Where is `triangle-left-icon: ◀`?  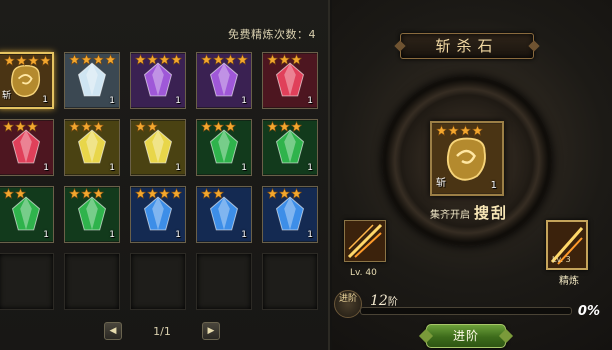
triangle-left-icon: ◀ is located at coordinates (113, 331).